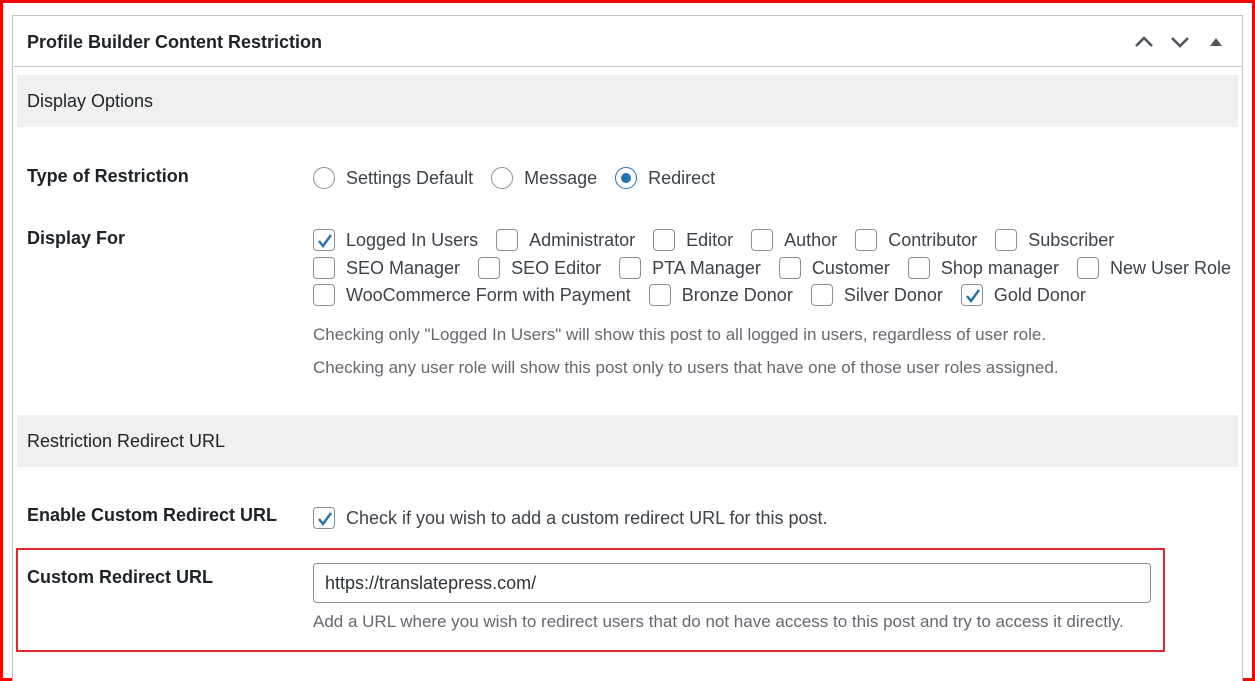 Image resolution: width=1255 pixels, height=681 pixels. Describe the element at coordinates (488, 294) in the screenshot. I see `checkbox-label: WooCommerce Form with Payment` at that location.